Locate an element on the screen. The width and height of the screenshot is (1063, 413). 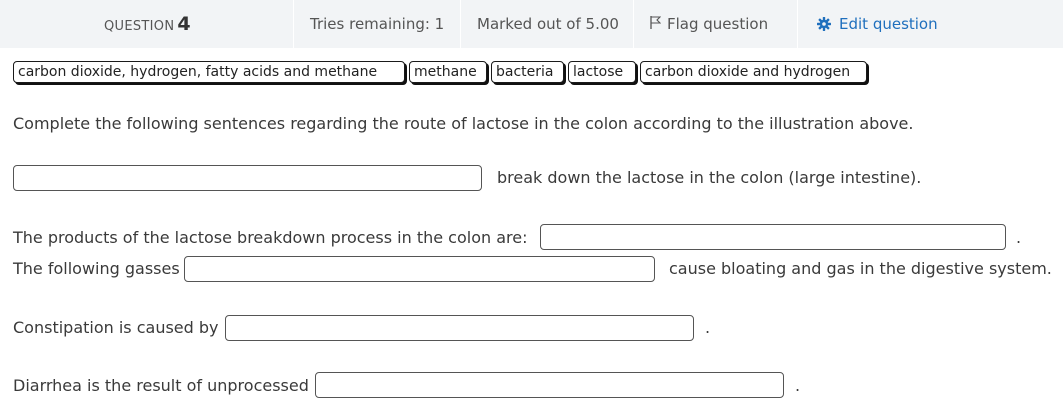
flag-question-button: Flag question is located at coordinates (709, 24).